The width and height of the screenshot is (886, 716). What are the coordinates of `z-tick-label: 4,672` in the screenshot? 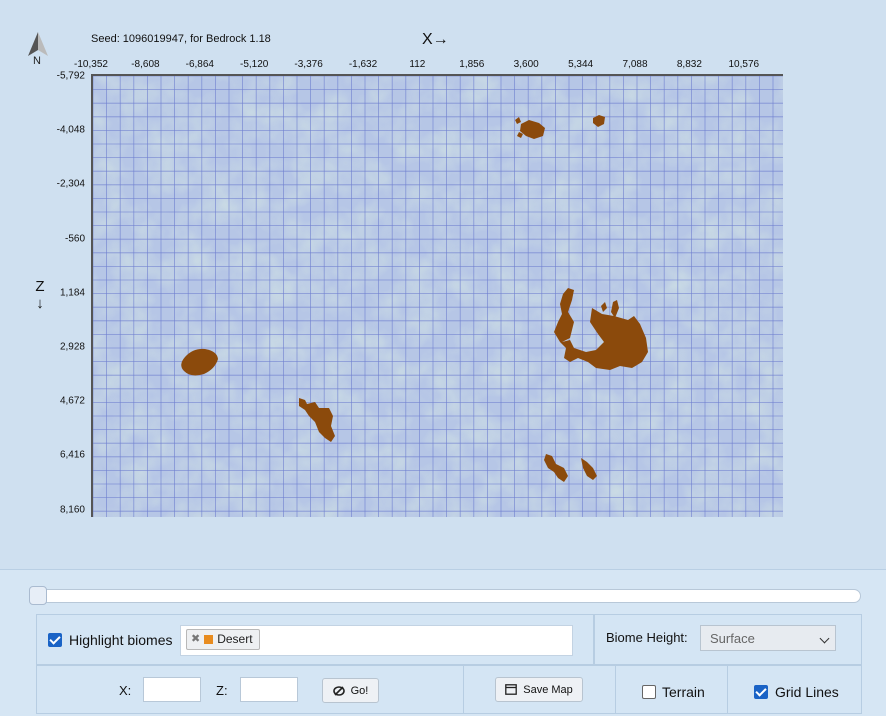 It's located at (72, 401).